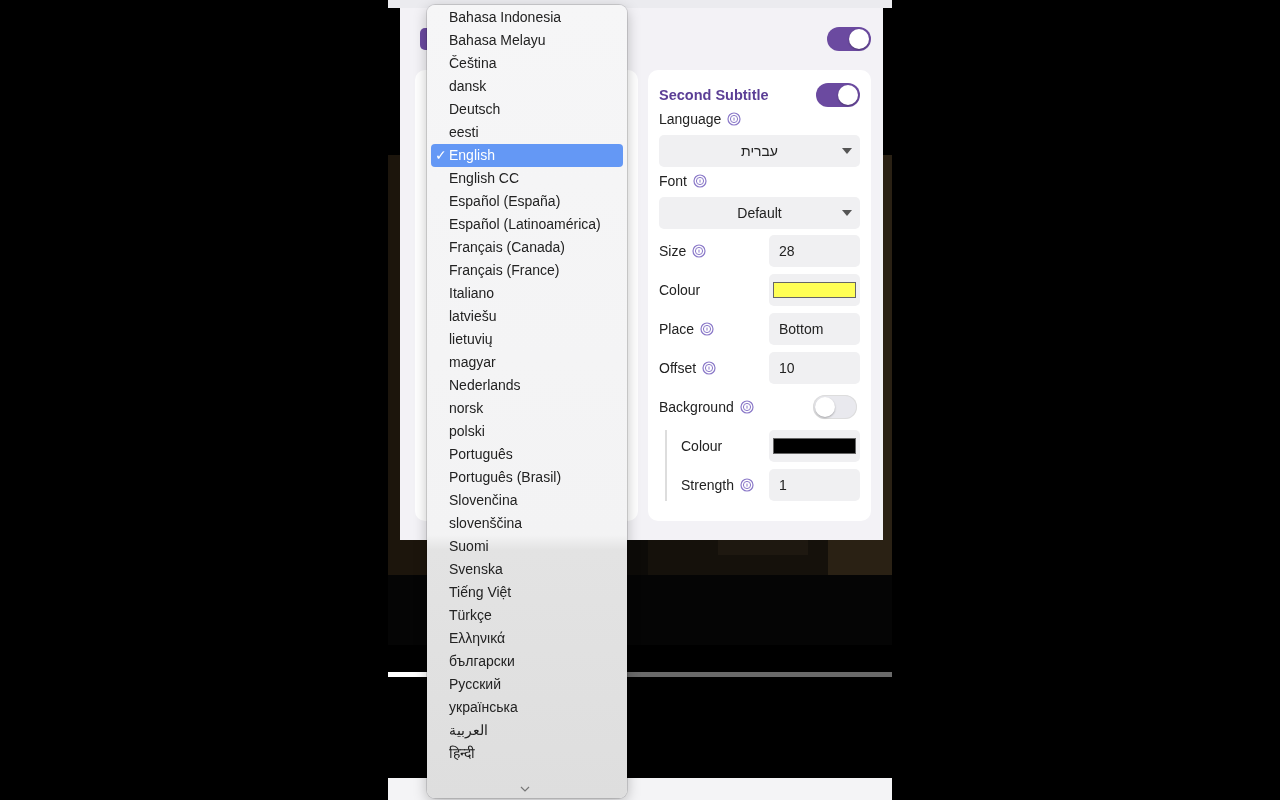  I want to click on menu-item: eesti, so click(527, 132).